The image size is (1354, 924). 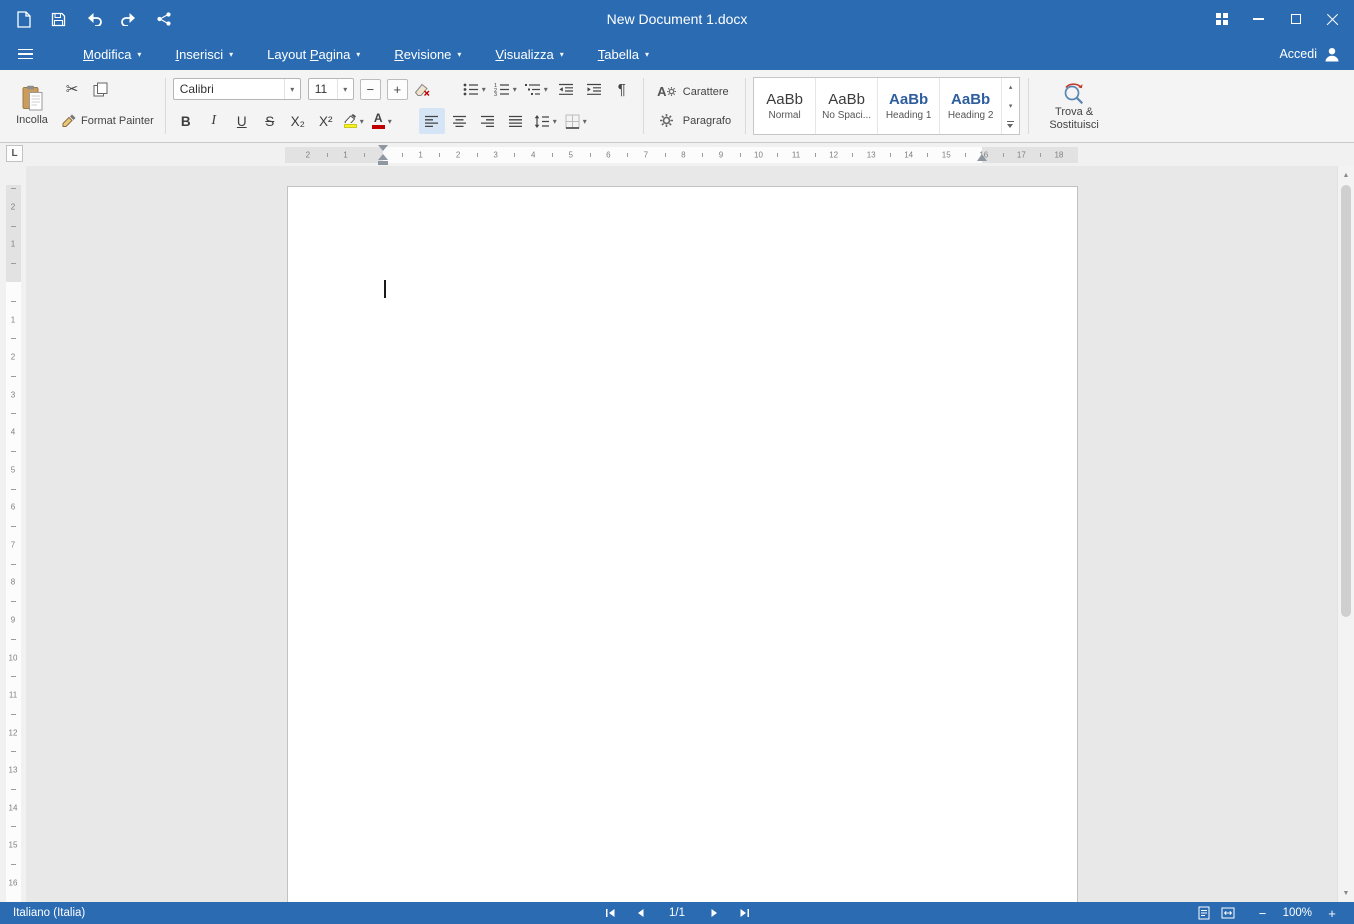 What do you see at coordinates (25, 54) in the screenshot?
I see `main-menu-button` at bounding box center [25, 54].